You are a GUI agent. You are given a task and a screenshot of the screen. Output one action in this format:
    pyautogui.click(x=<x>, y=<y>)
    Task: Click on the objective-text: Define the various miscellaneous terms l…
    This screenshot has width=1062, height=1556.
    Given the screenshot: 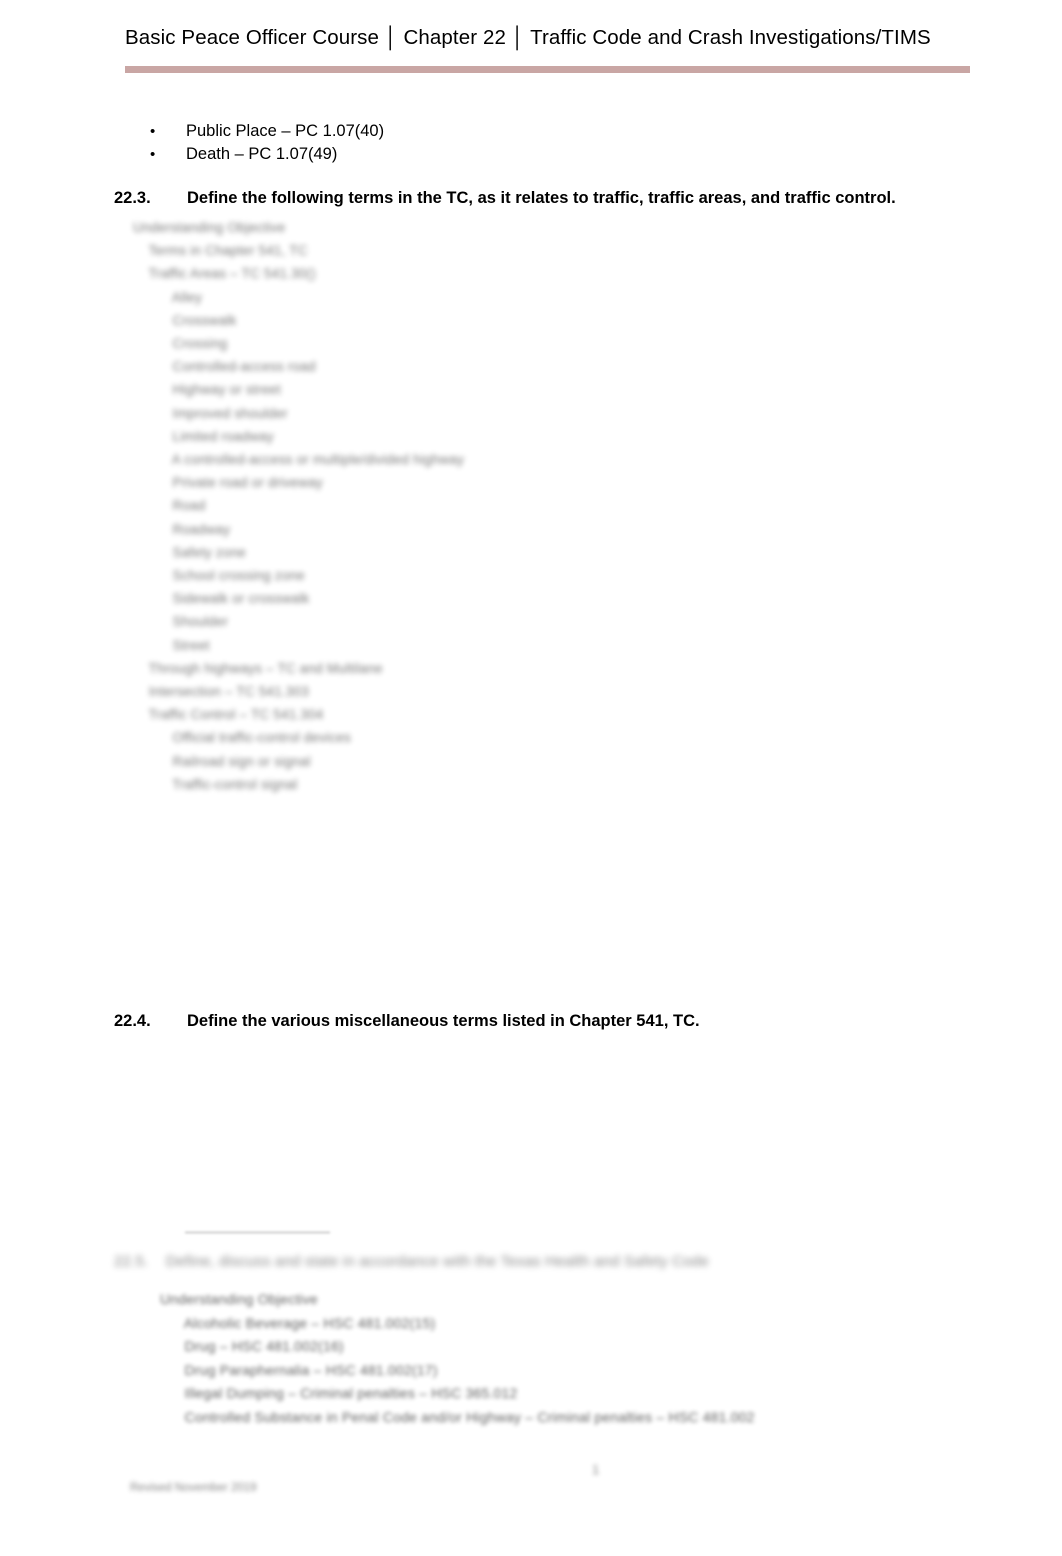 What is the action you would take?
    pyautogui.click(x=443, y=1021)
    